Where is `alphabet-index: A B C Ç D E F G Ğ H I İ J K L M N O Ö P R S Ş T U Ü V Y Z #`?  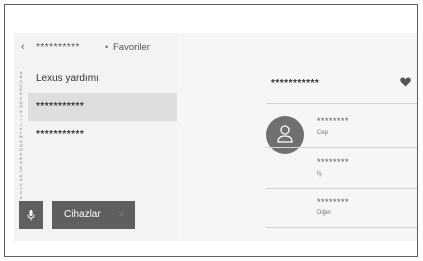 alphabet-index: A B C Ç D E F G Ğ H I İ J K L M N O Ö P R S Ş T U Ü V Y Z # is located at coordinates (21, 134).